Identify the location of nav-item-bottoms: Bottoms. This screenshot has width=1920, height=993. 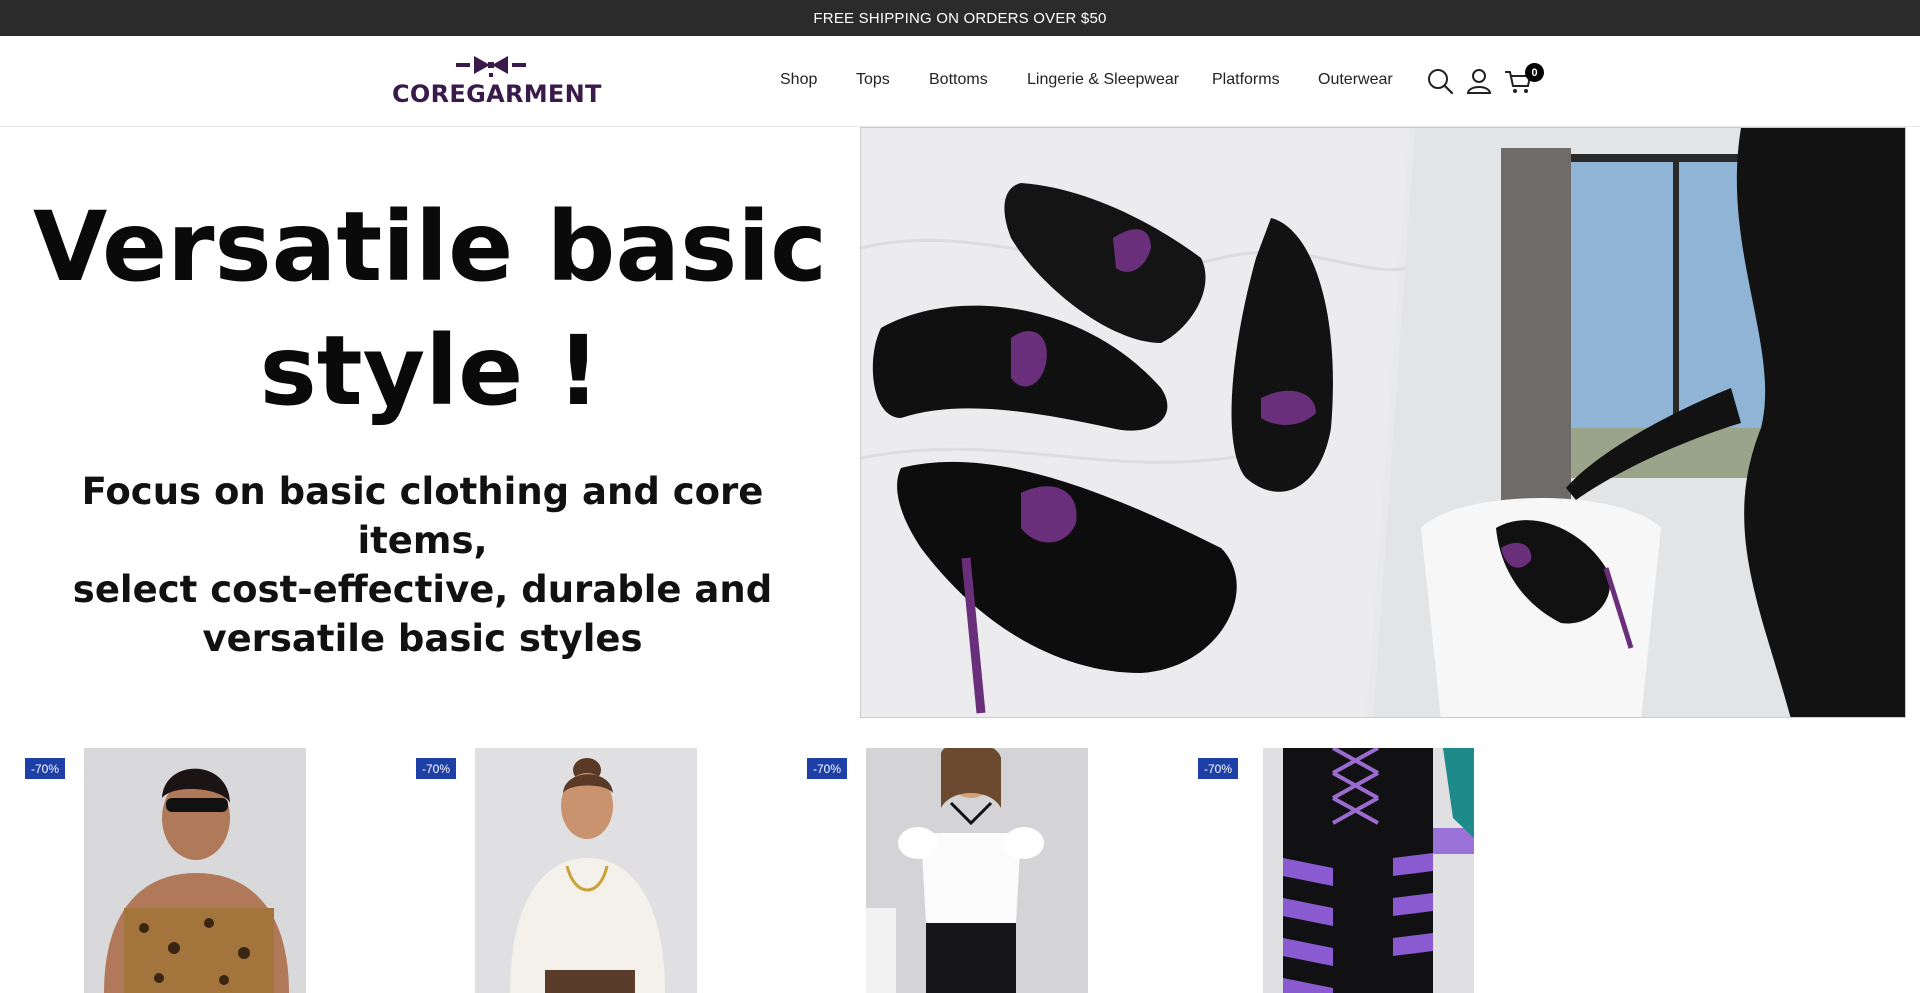
(958, 80).